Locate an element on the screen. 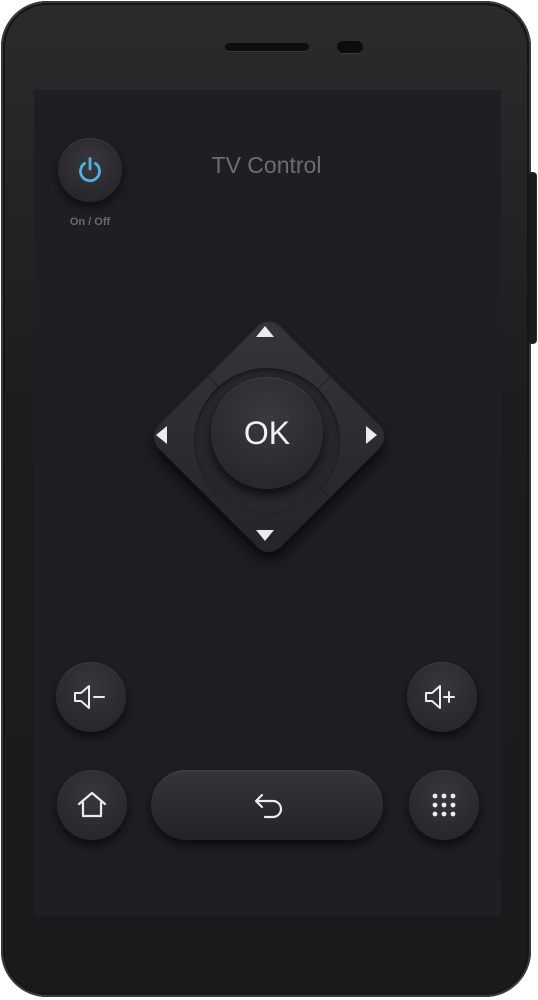 Image resolution: width=538 pixels, height=1000 pixels. right-arrow-icon is located at coordinates (371, 435).